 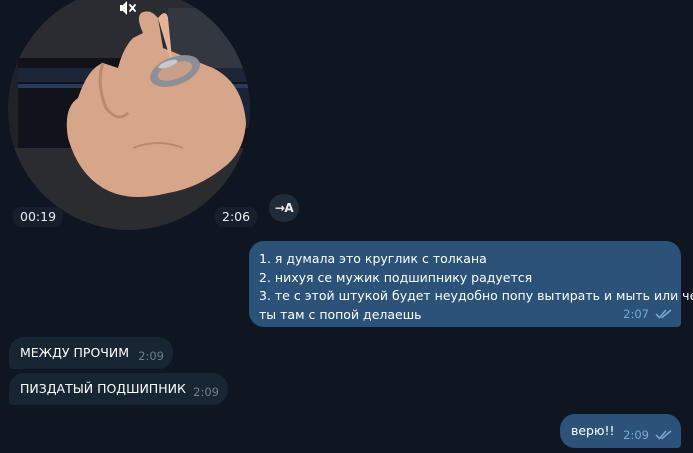 I want to click on outgoing-message: верю!! 2:09, so click(x=620, y=431).